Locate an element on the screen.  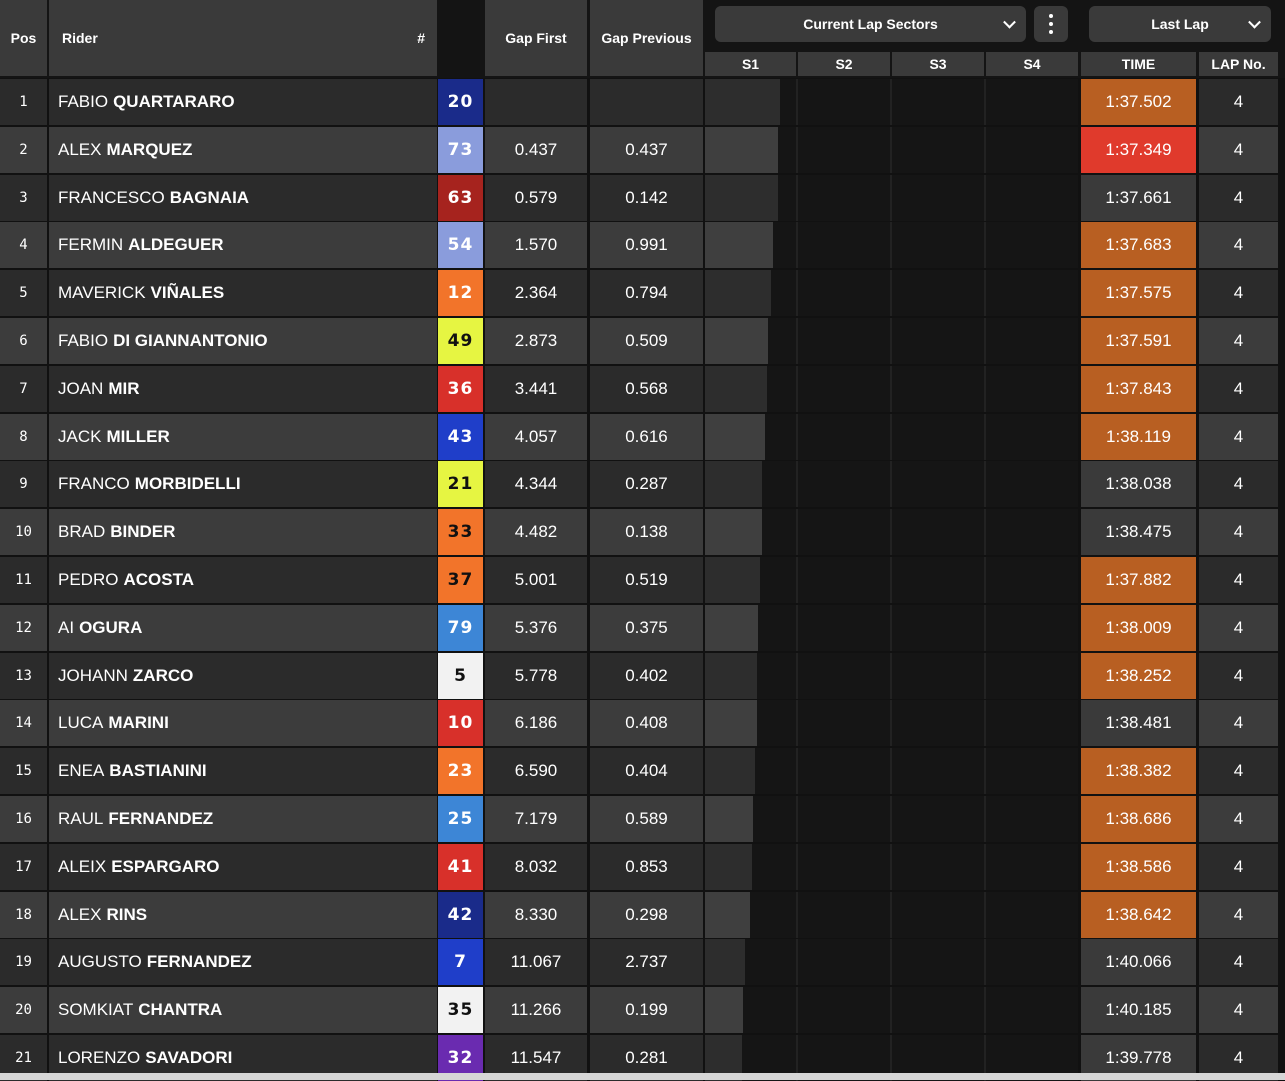
lap-time-cell: 1:37.502 is located at coordinates (1138, 102).